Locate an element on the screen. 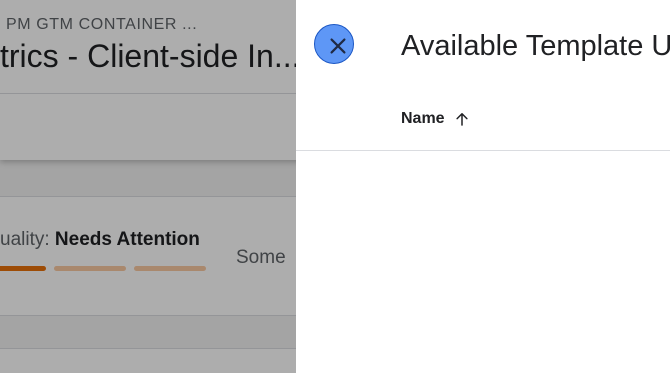 The height and width of the screenshot is (379, 670). table-divider is located at coordinates (483, 150).